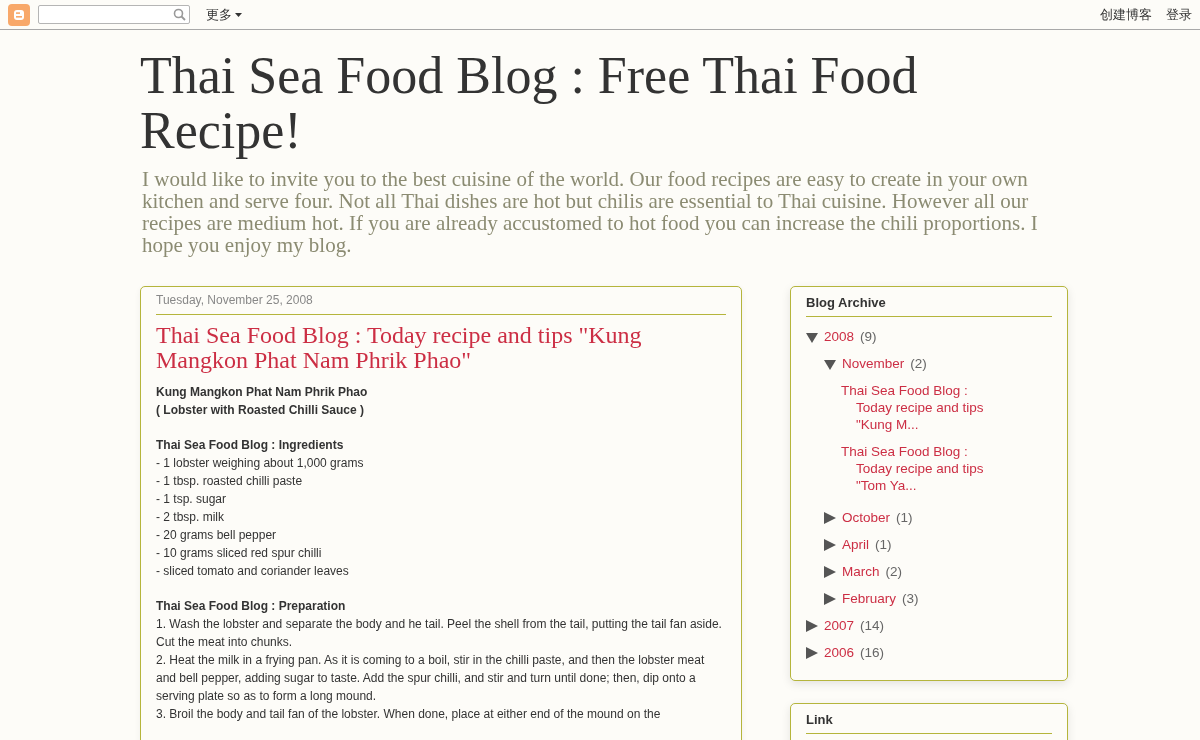 The image size is (1200, 740). I want to click on archive-link: April, so click(855, 544).